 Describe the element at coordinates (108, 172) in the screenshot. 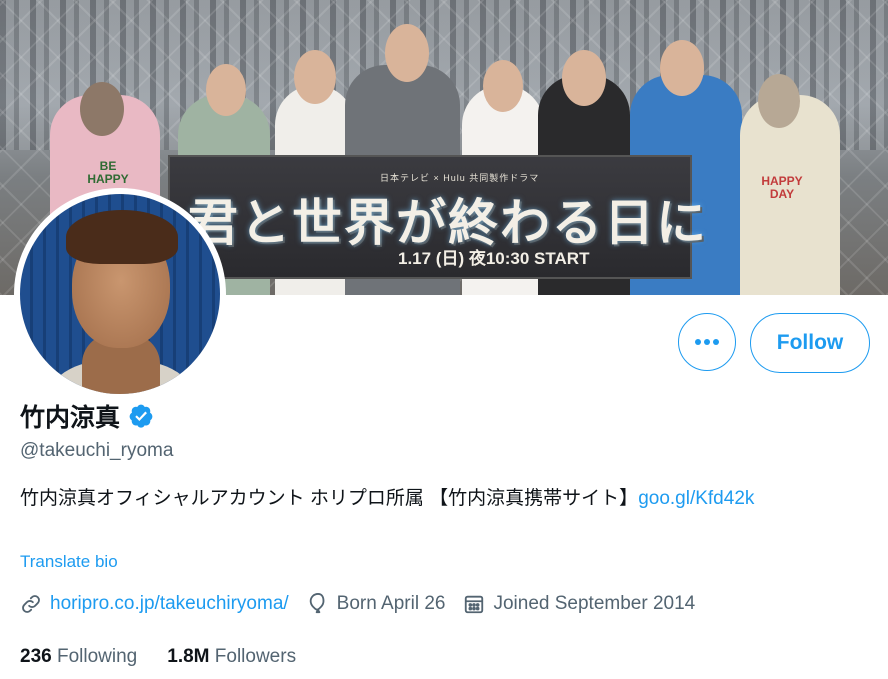

I see `banner-shirt-text: BE HAPPY` at that location.